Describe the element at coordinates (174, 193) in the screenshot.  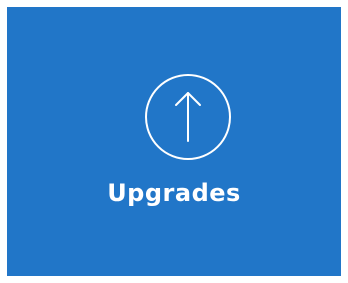
I see `tile-label: Upgrades` at that location.